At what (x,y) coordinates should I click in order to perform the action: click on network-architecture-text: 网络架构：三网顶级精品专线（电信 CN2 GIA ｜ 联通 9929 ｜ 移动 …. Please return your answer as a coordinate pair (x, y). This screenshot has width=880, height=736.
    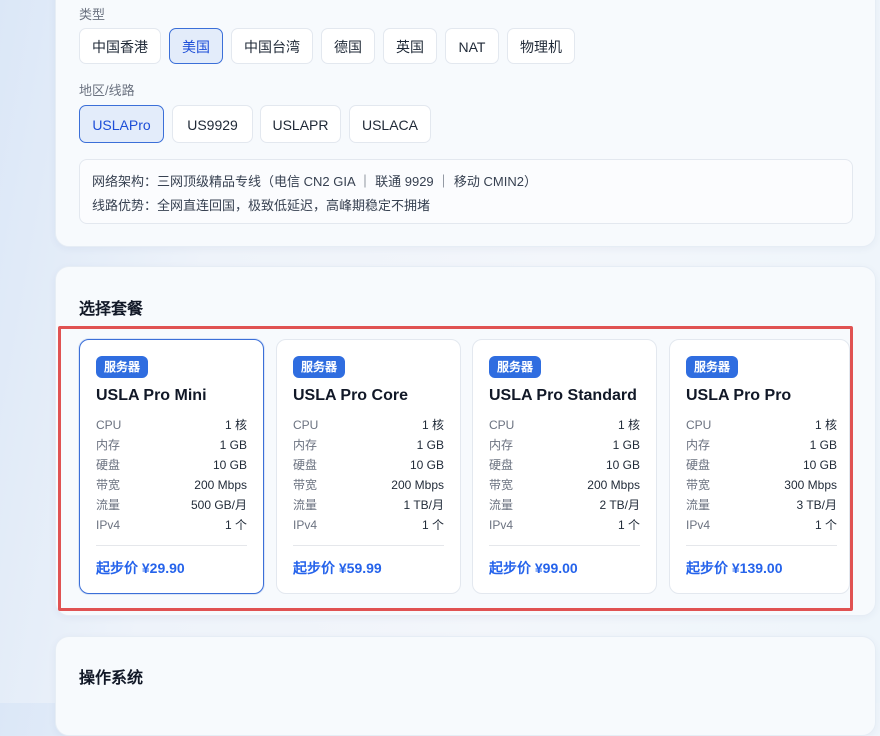
    Looking at the image, I should click on (314, 181).